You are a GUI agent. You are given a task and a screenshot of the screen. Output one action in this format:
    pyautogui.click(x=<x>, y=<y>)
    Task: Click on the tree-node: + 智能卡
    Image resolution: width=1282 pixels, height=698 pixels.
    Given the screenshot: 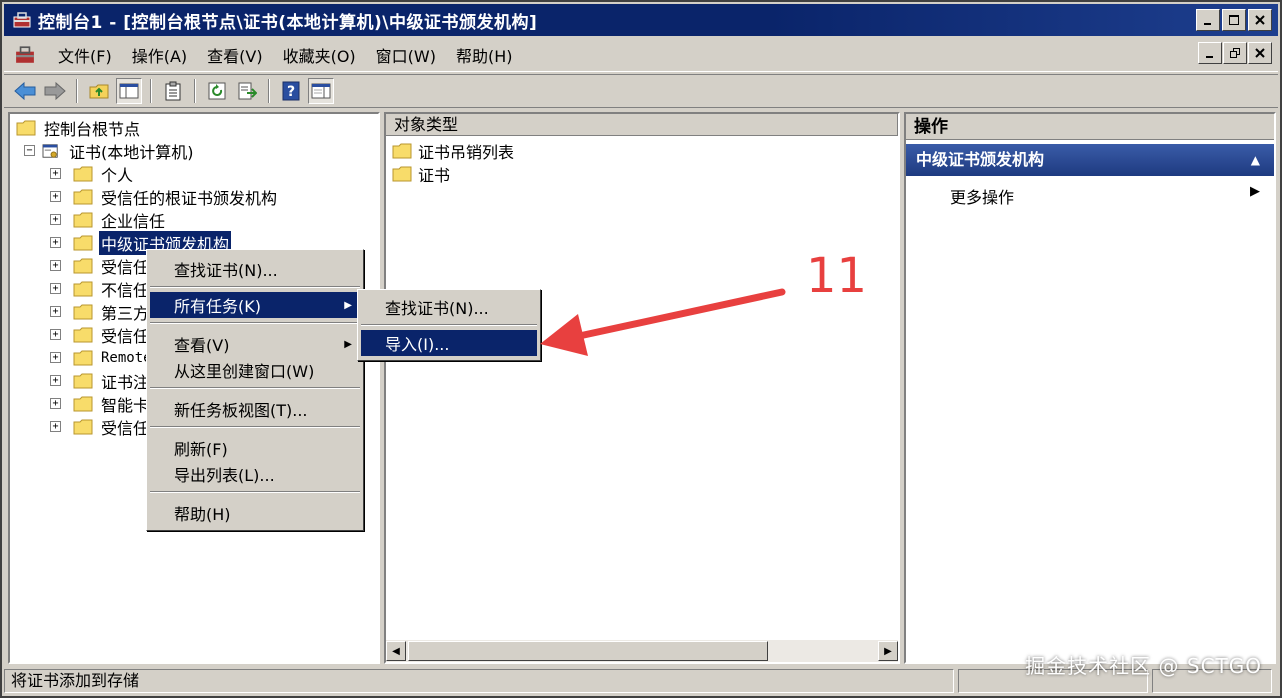 What is the action you would take?
    pyautogui.click(x=100, y=403)
    